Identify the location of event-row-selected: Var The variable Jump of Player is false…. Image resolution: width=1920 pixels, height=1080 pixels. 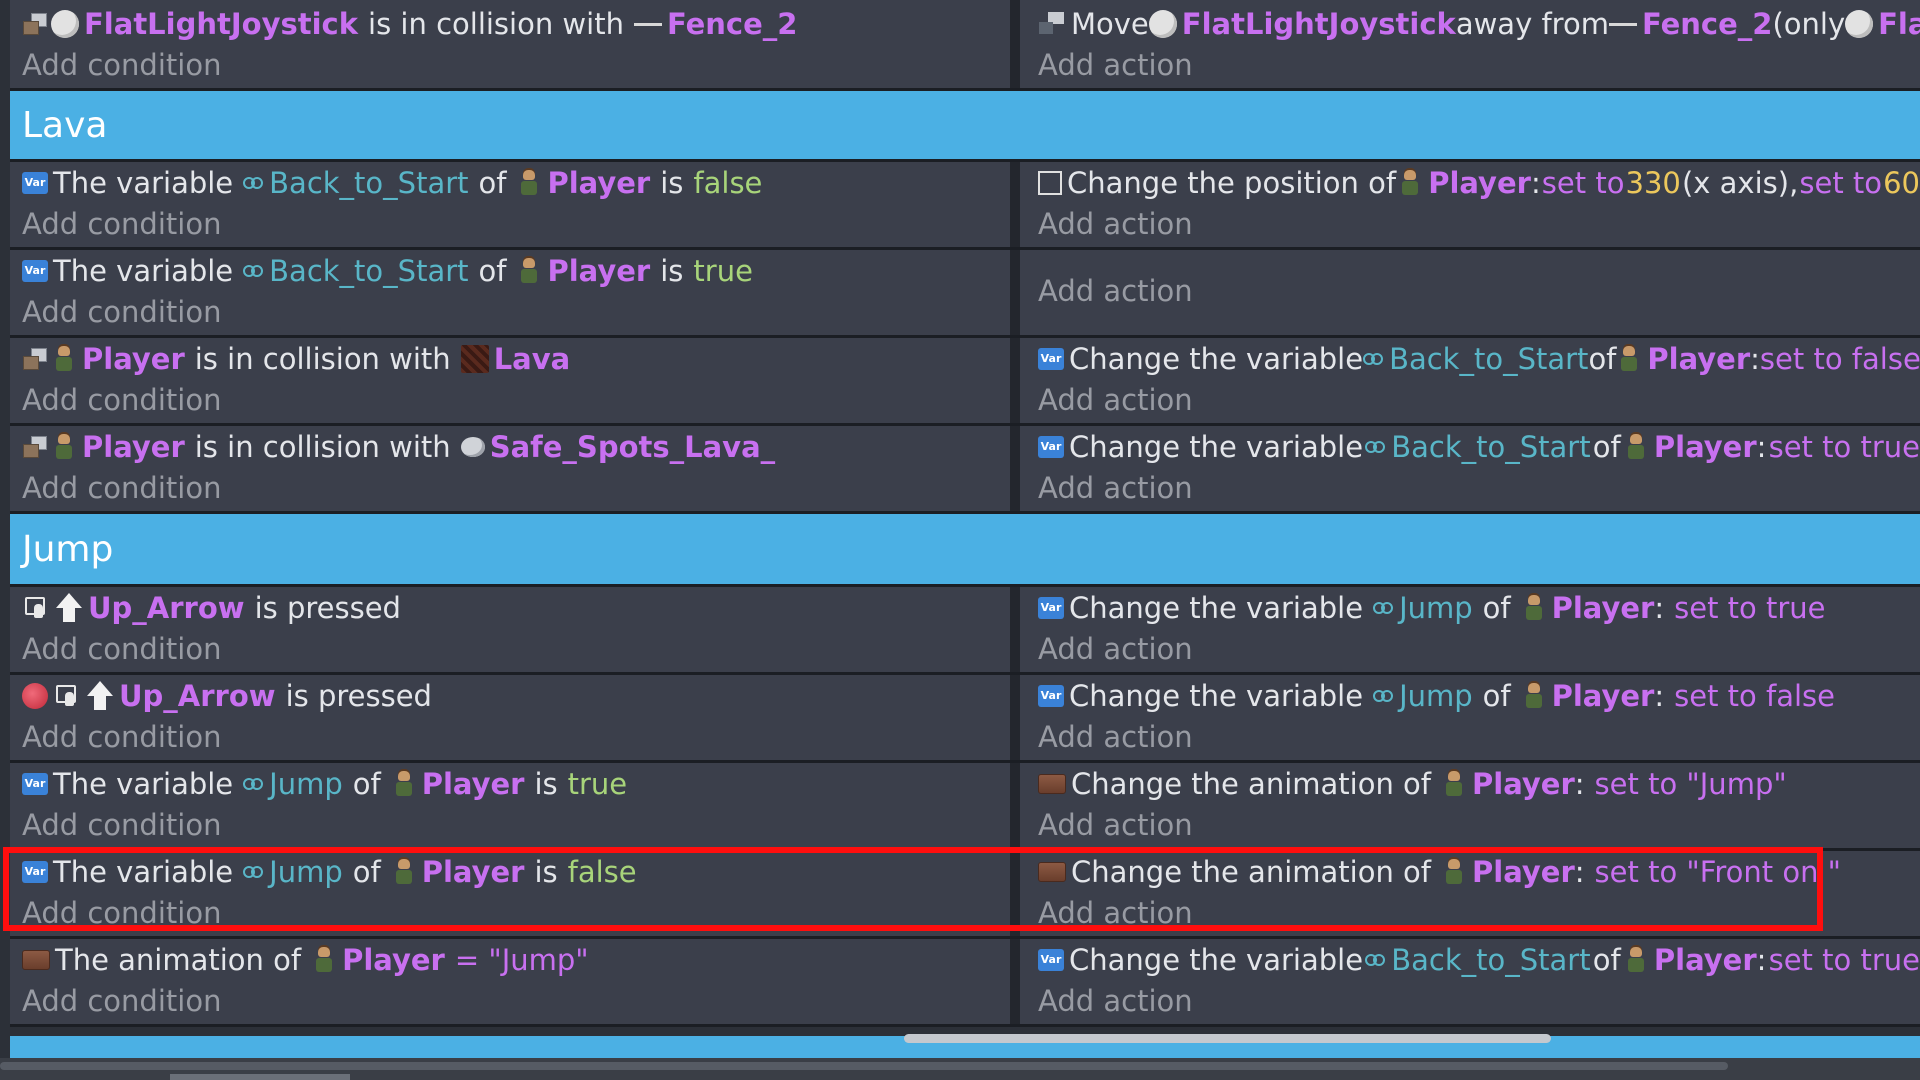
(965, 895).